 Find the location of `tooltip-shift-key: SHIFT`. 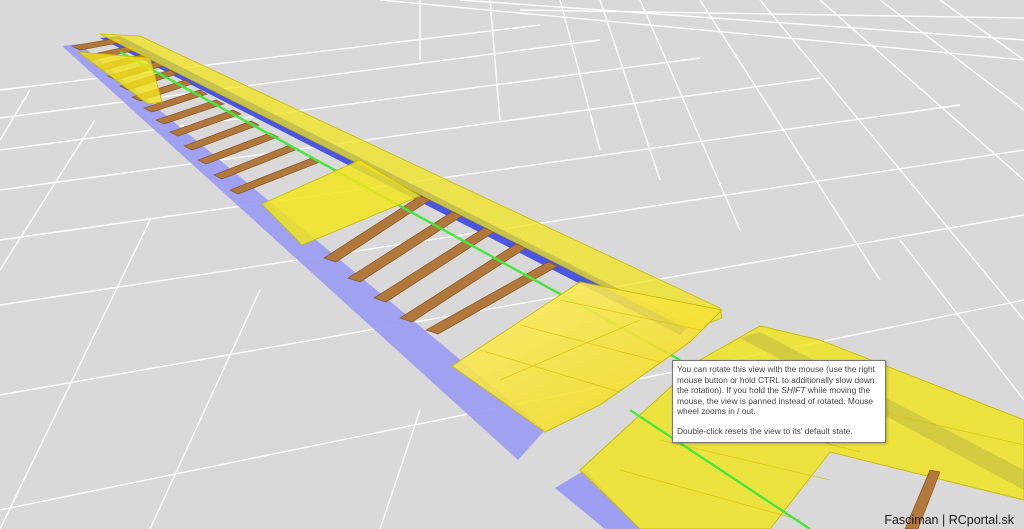

tooltip-shift-key: SHIFT is located at coordinates (793, 390).